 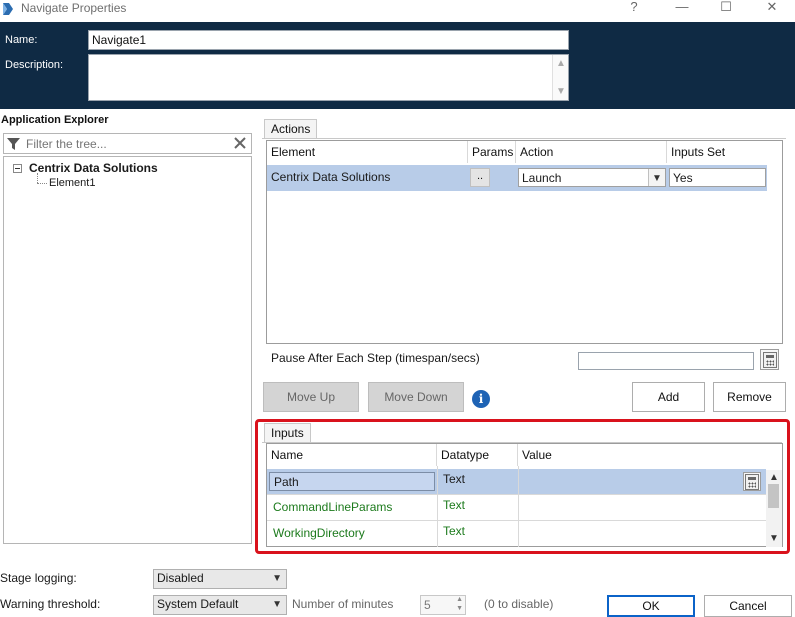 I want to click on col-name: Name, so click(x=352, y=455).